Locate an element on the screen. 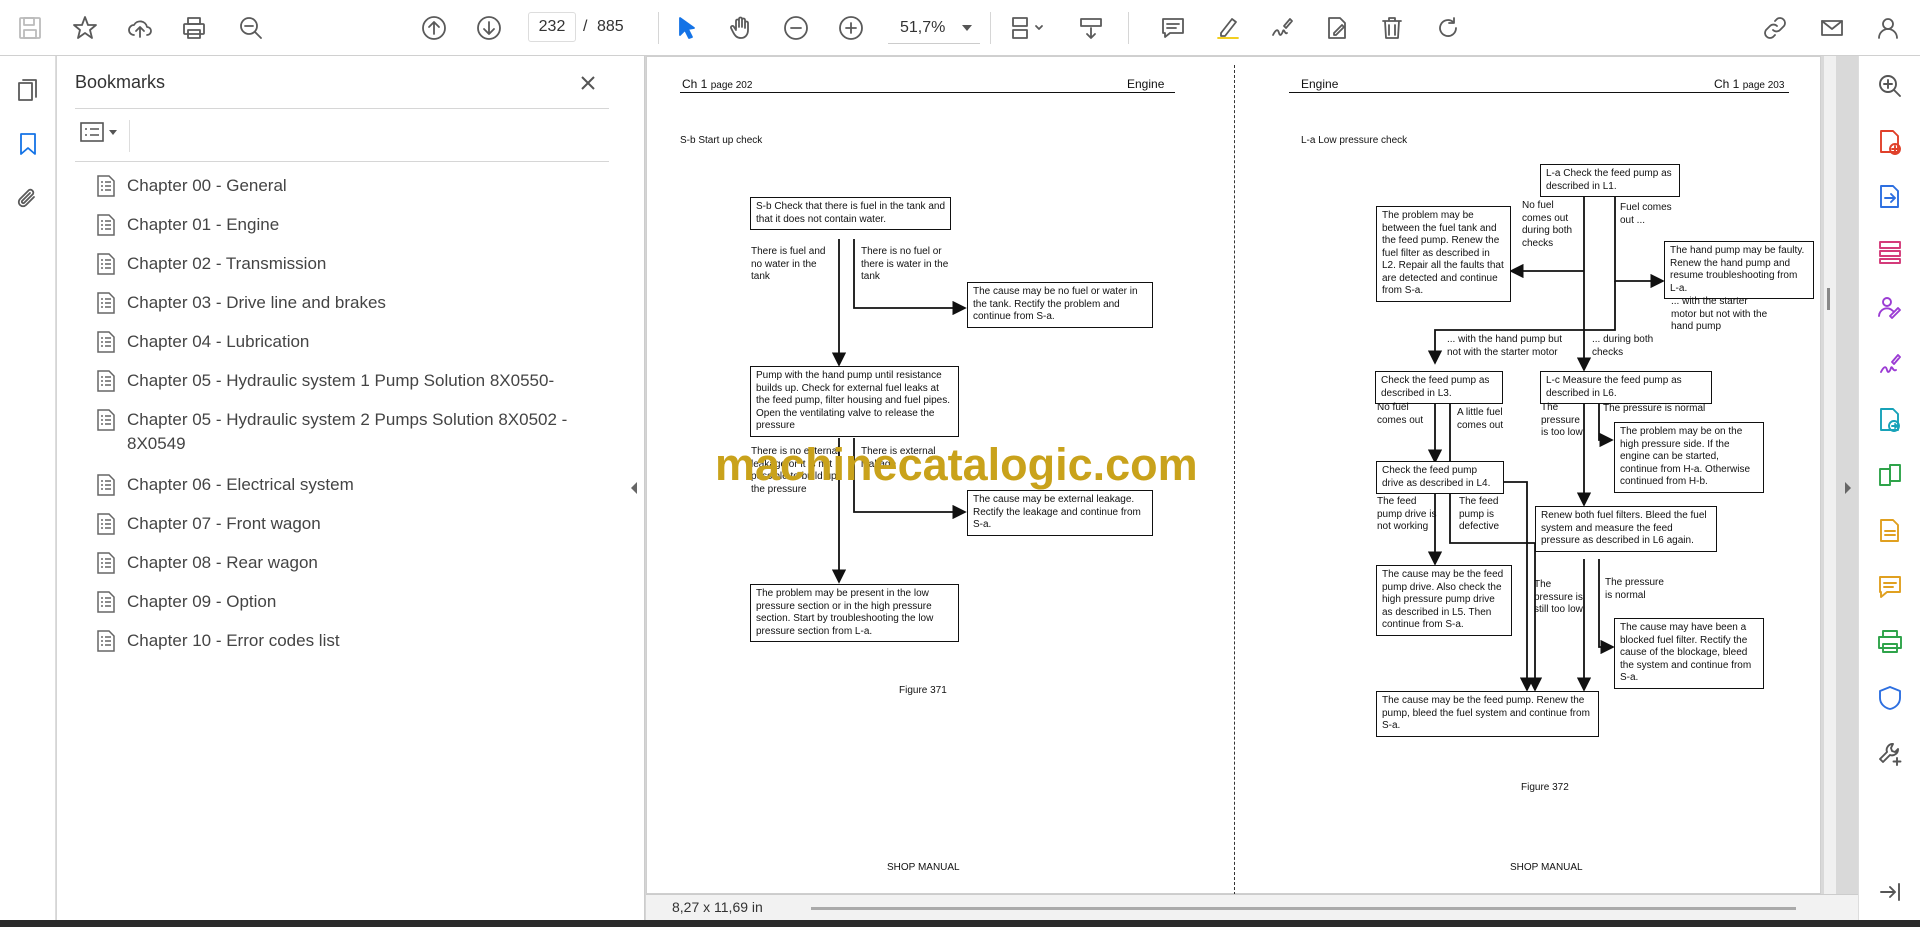 The image size is (1920, 927). email-icon is located at coordinates (1832, 28).